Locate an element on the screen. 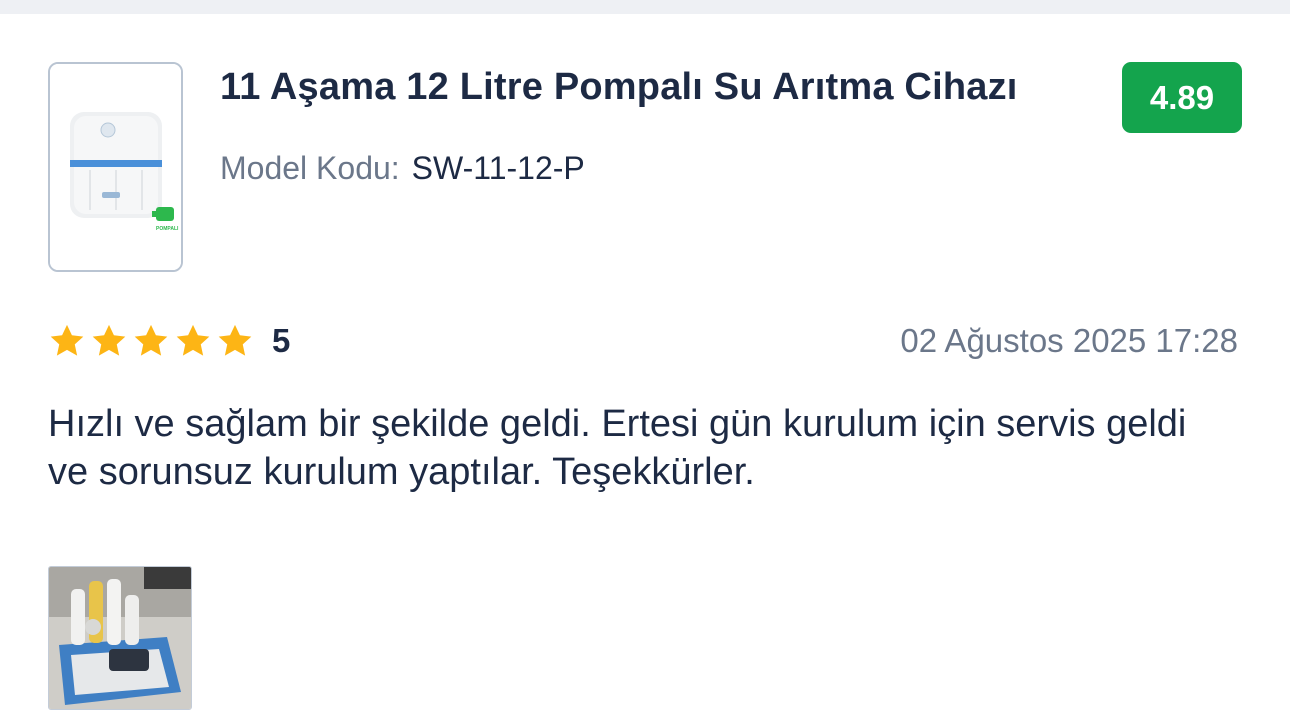  product-image: POMPALI is located at coordinates (115, 167).